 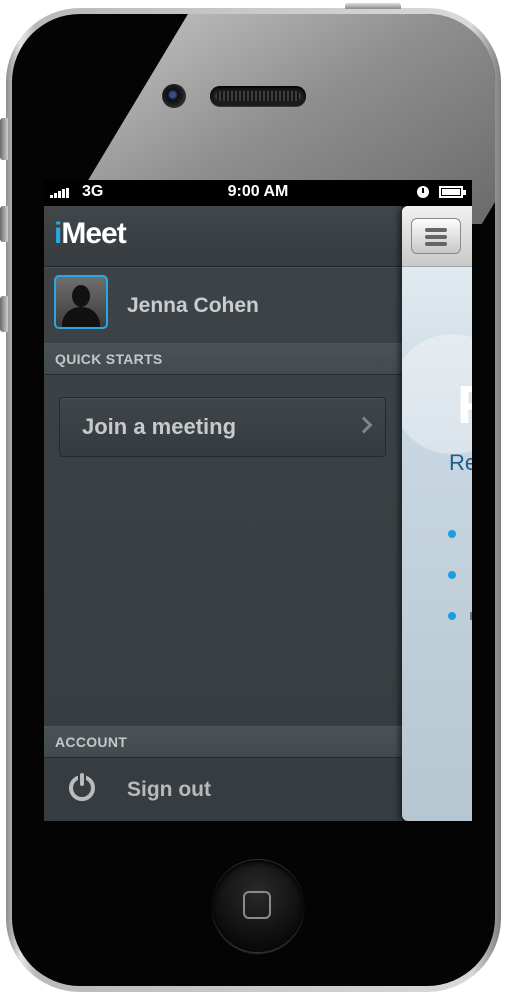 I want to click on sign-out-button: Sign out, so click(x=223, y=790).